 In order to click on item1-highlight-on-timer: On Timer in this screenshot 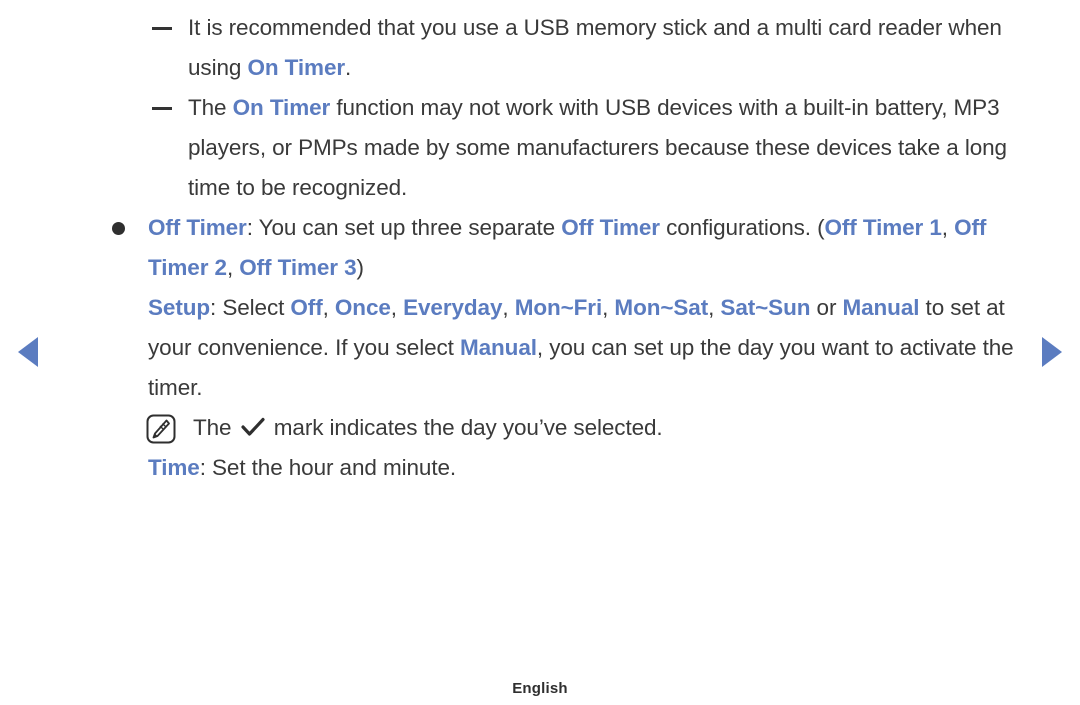, I will do `click(296, 67)`.